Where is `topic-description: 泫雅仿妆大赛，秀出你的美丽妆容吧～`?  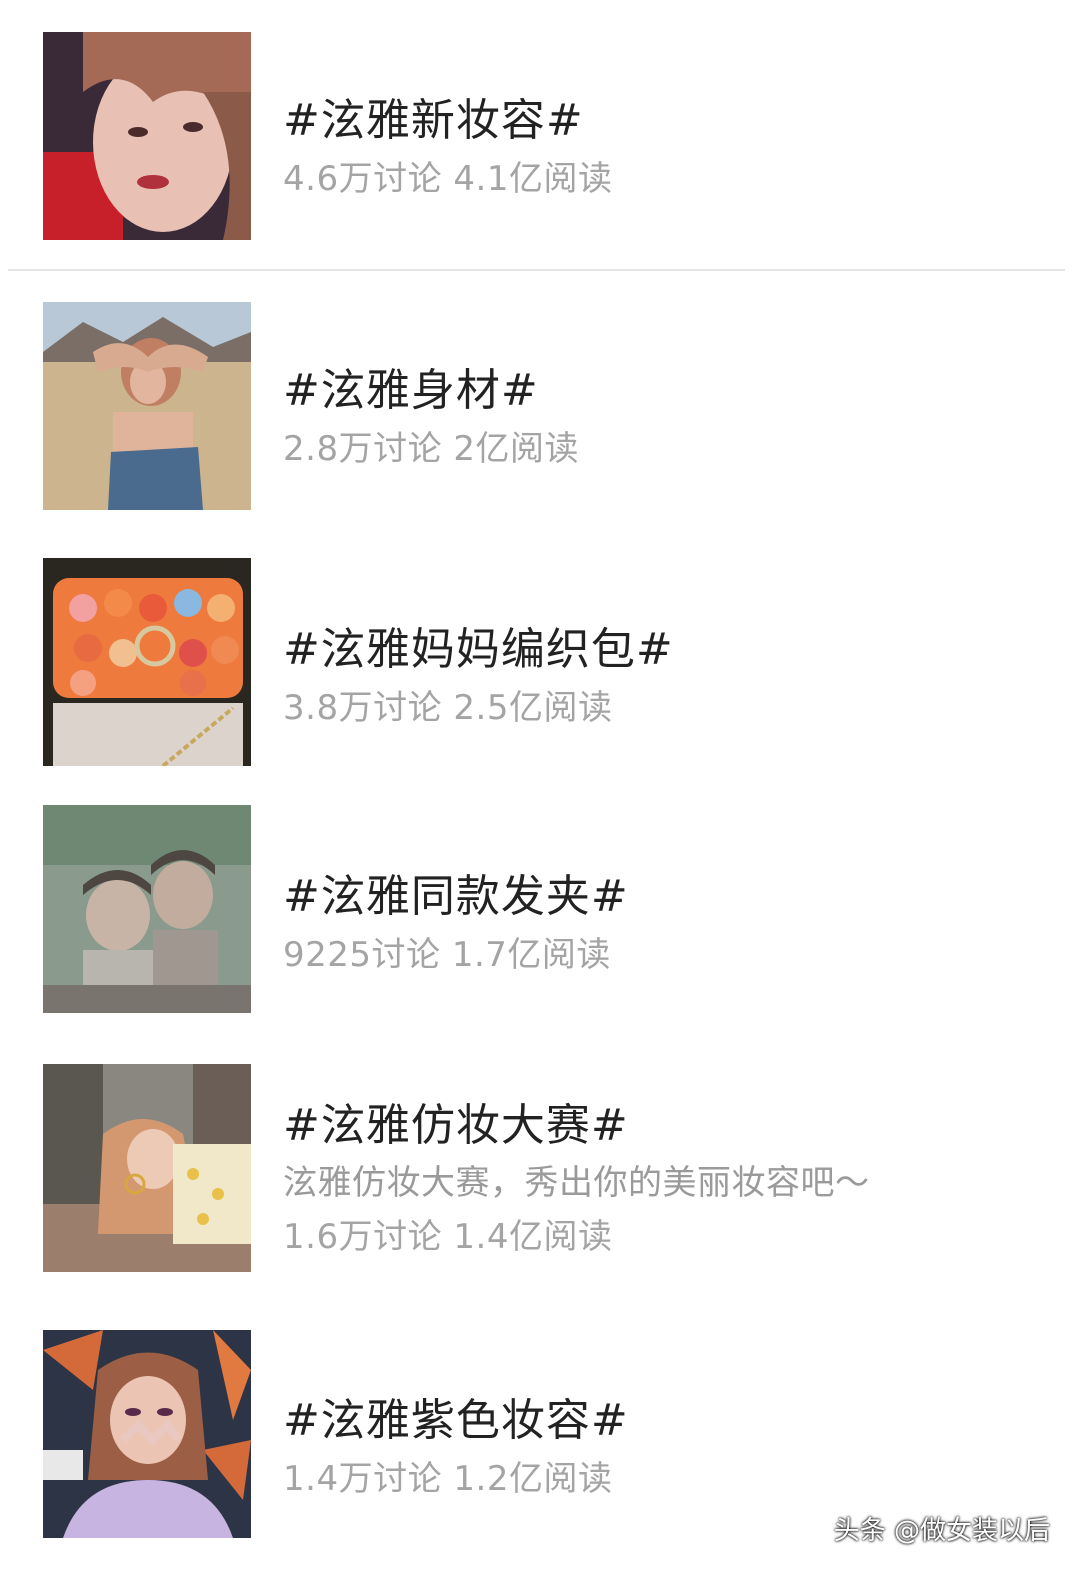 topic-description: 泫雅仿妆大赛，秀出你的美丽妆容吧～ is located at coordinates (576, 1183).